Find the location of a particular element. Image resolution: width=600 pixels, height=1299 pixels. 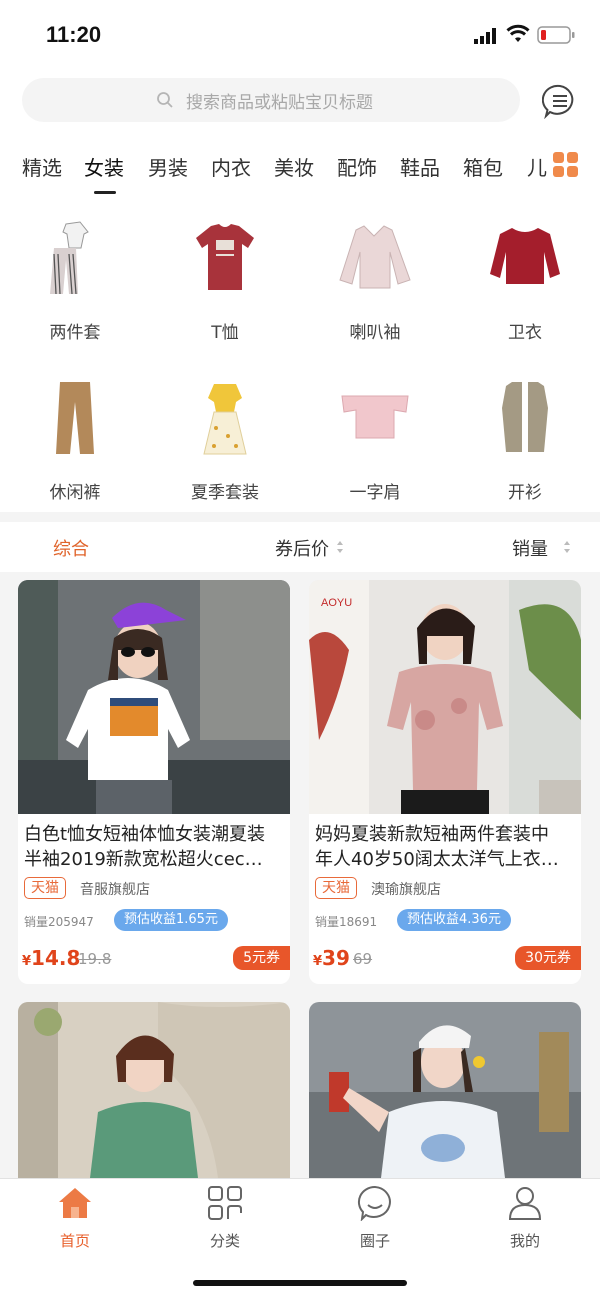

tab-shoes: 鞋品 is located at coordinates (420, 166).